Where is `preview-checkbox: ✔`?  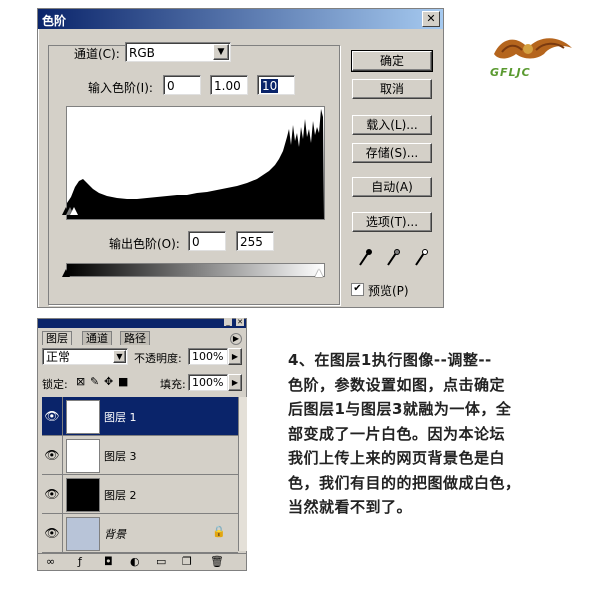
preview-checkbox: ✔ is located at coordinates (357, 289).